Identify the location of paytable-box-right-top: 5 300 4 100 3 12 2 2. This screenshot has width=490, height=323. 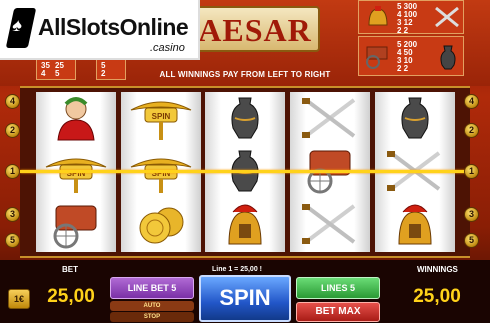
(411, 17).